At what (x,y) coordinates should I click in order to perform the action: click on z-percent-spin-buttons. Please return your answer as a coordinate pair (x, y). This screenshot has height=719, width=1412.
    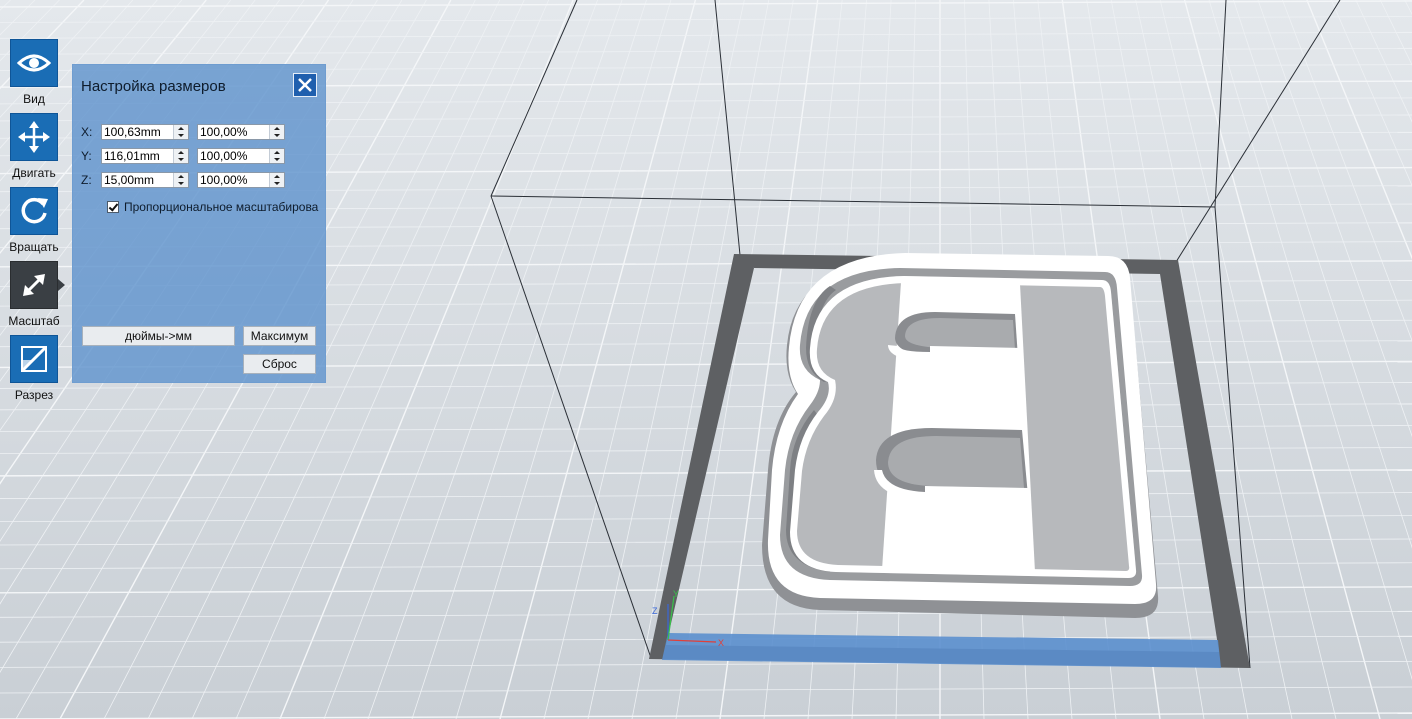
    Looking at the image, I should click on (276, 180).